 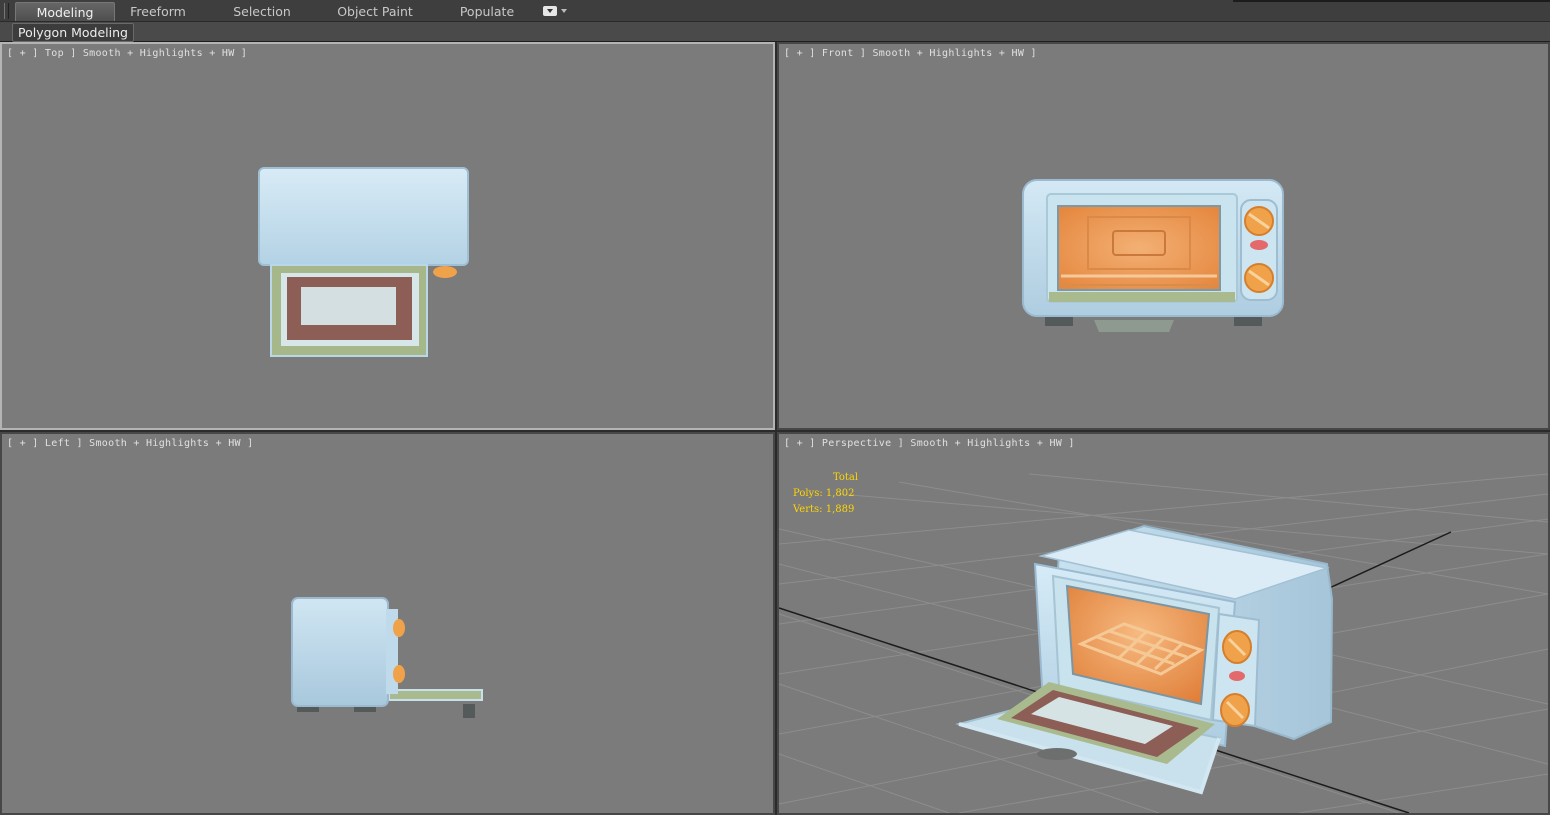 I want to click on stats-polys: Polys: 1,802, so click(x=824, y=493).